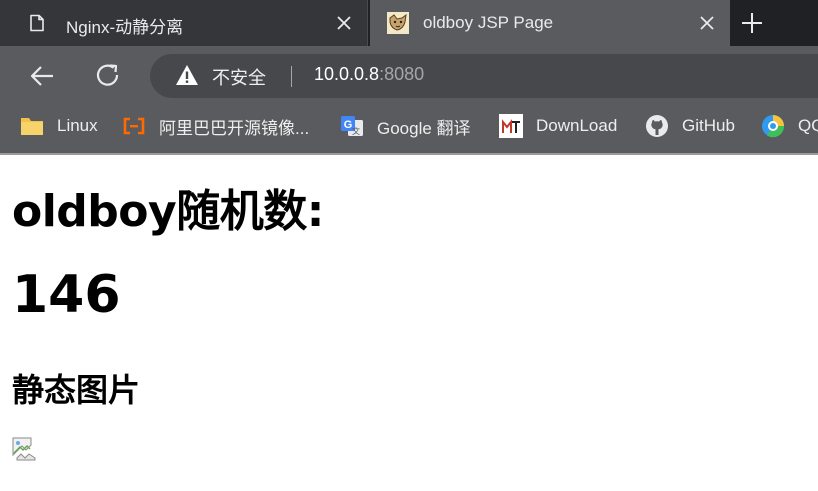 Image resolution: width=818 pixels, height=491 pixels. I want to click on tab-nginx: Nginx-动静分离, so click(184, 23).